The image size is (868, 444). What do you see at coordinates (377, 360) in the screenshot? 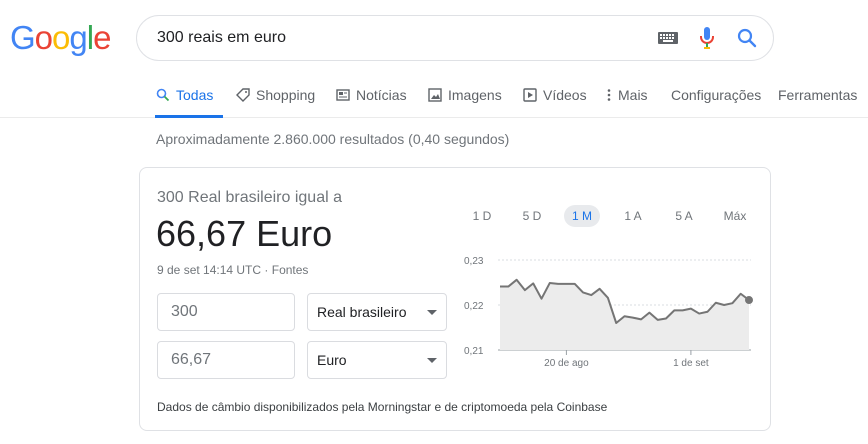
I see `to-currency-select: Euro` at bounding box center [377, 360].